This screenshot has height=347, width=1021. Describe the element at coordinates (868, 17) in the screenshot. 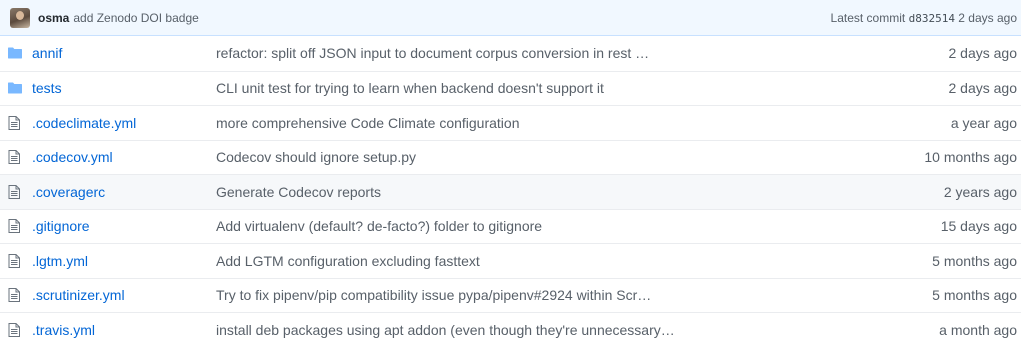

I see `latest-commit-label: Latest commit` at that location.